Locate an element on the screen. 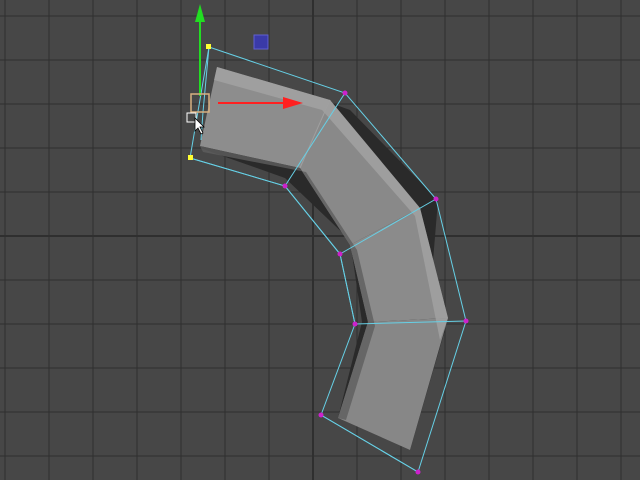 Image resolution: width=640 pixels, height=480 pixels. plane-handle-icon is located at coordinates (261, 42).